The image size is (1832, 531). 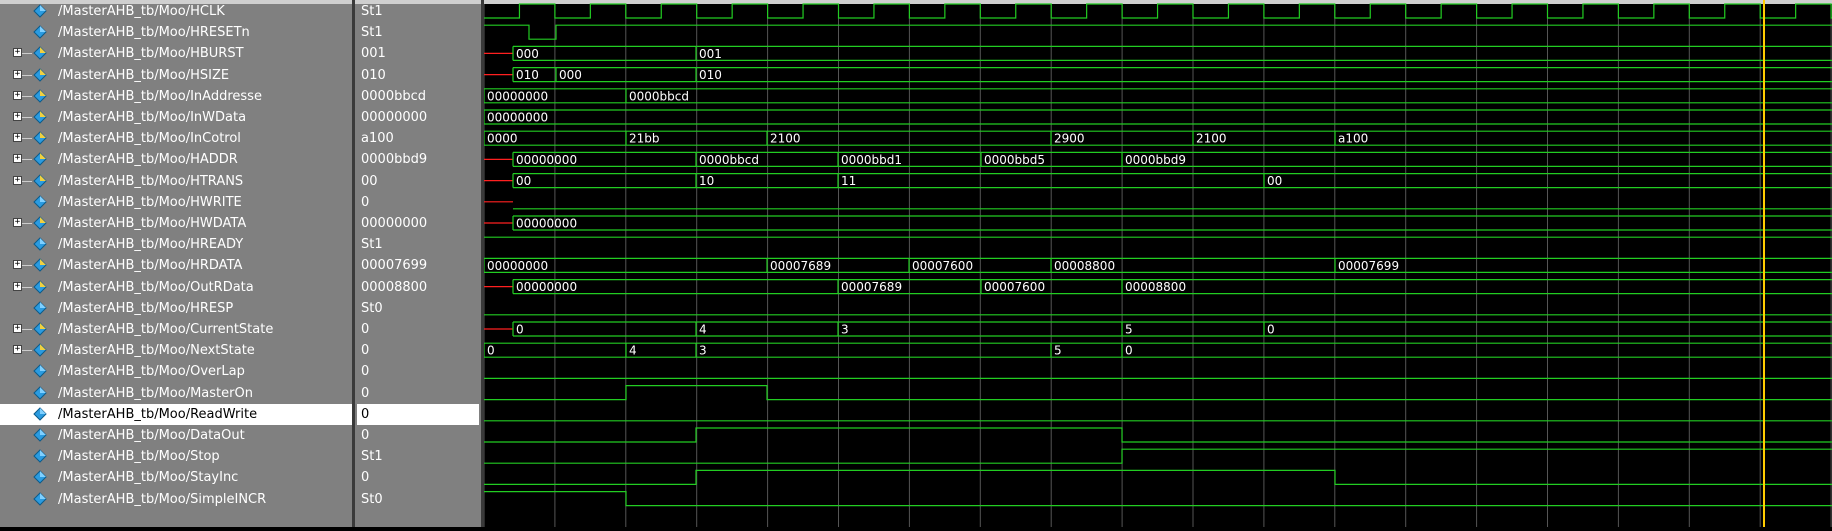 What do you see at coordinates (394, 287) in the screenshot?
I see `signal-value: 00008800` at bounding box center [394, 287].